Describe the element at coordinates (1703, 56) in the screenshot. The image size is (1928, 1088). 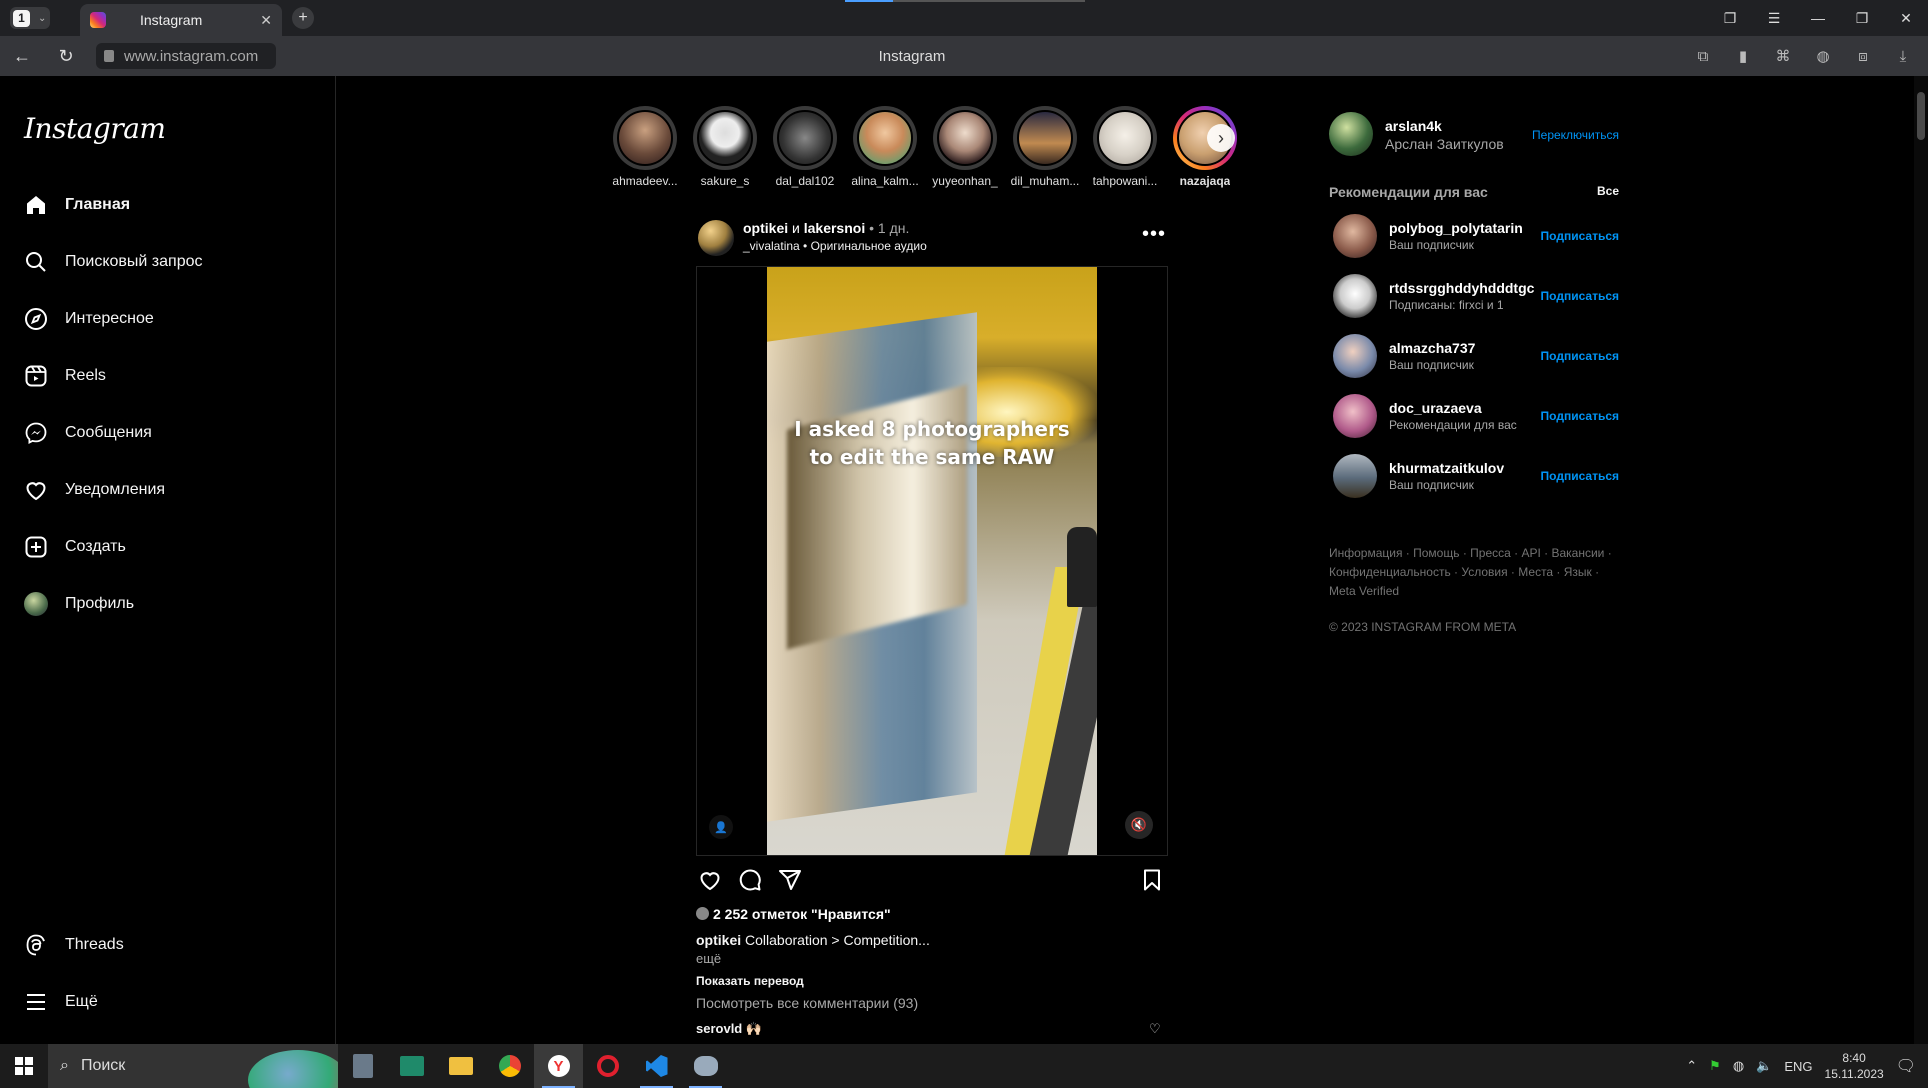
I see `screenshot-icon: ⧉` at that location.